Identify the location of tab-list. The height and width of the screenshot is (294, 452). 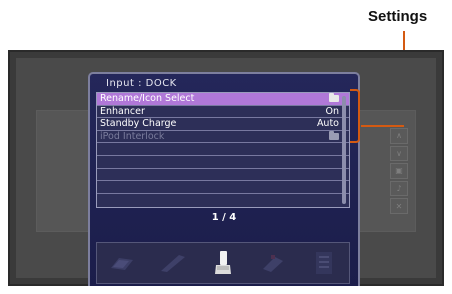
(324, 263).